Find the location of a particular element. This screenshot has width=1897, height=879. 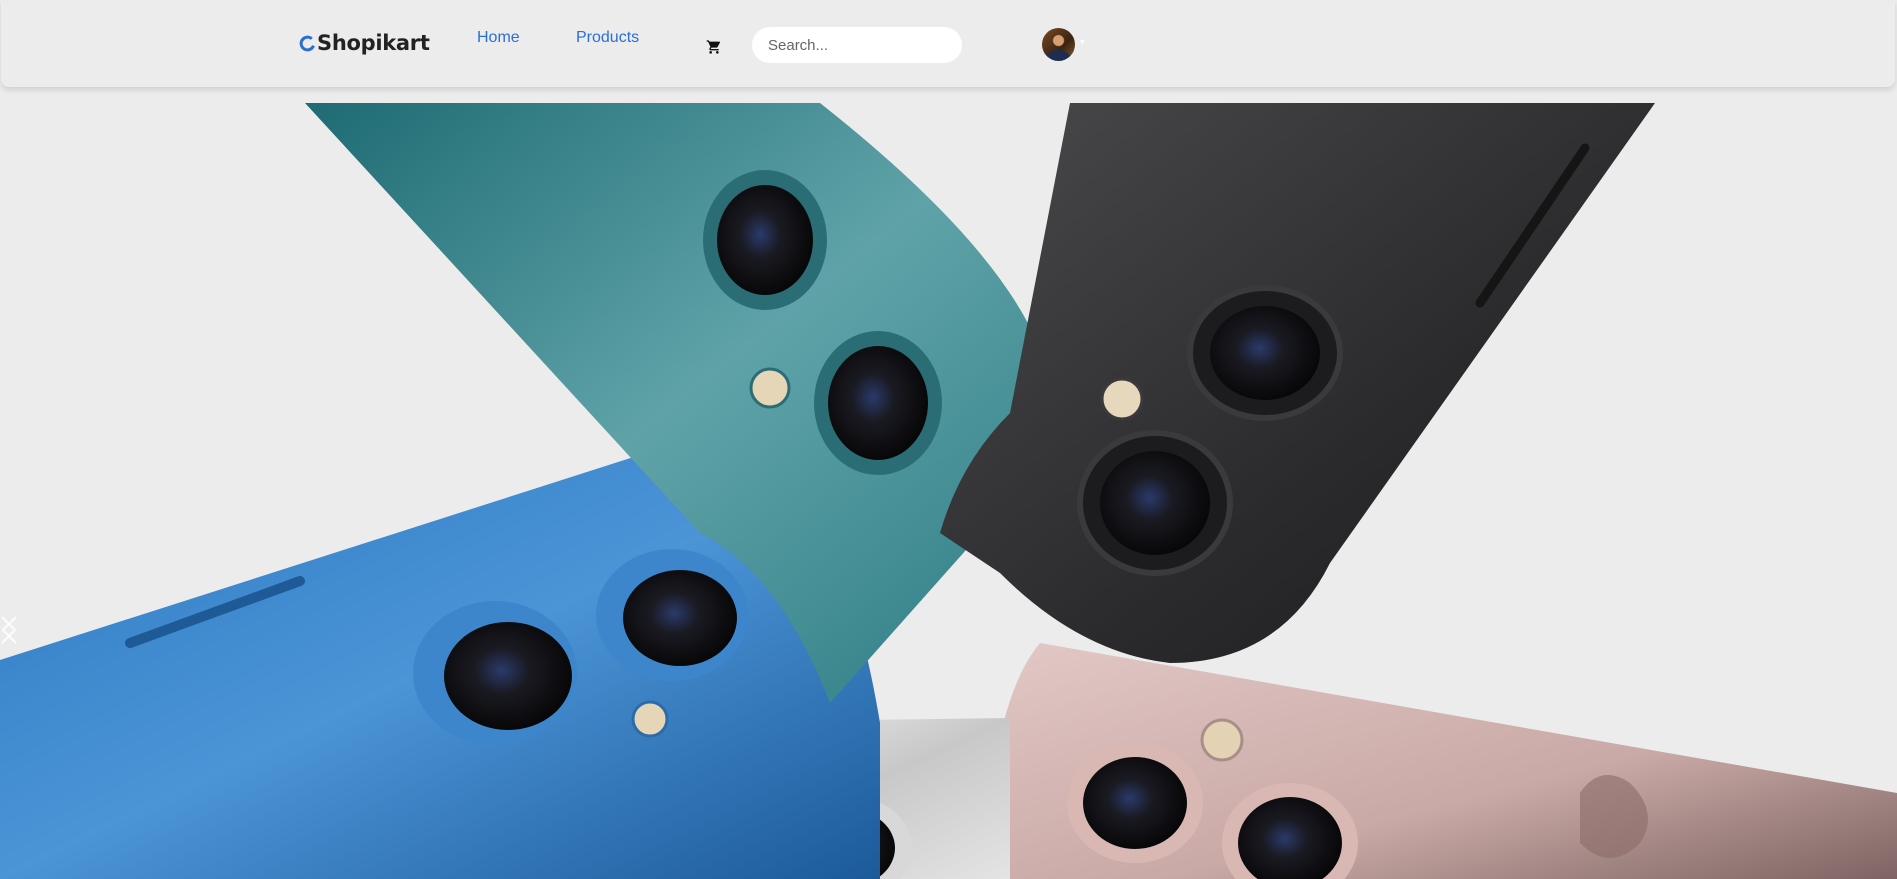

nav-home-link: Home is located at coordinates (498, 38).